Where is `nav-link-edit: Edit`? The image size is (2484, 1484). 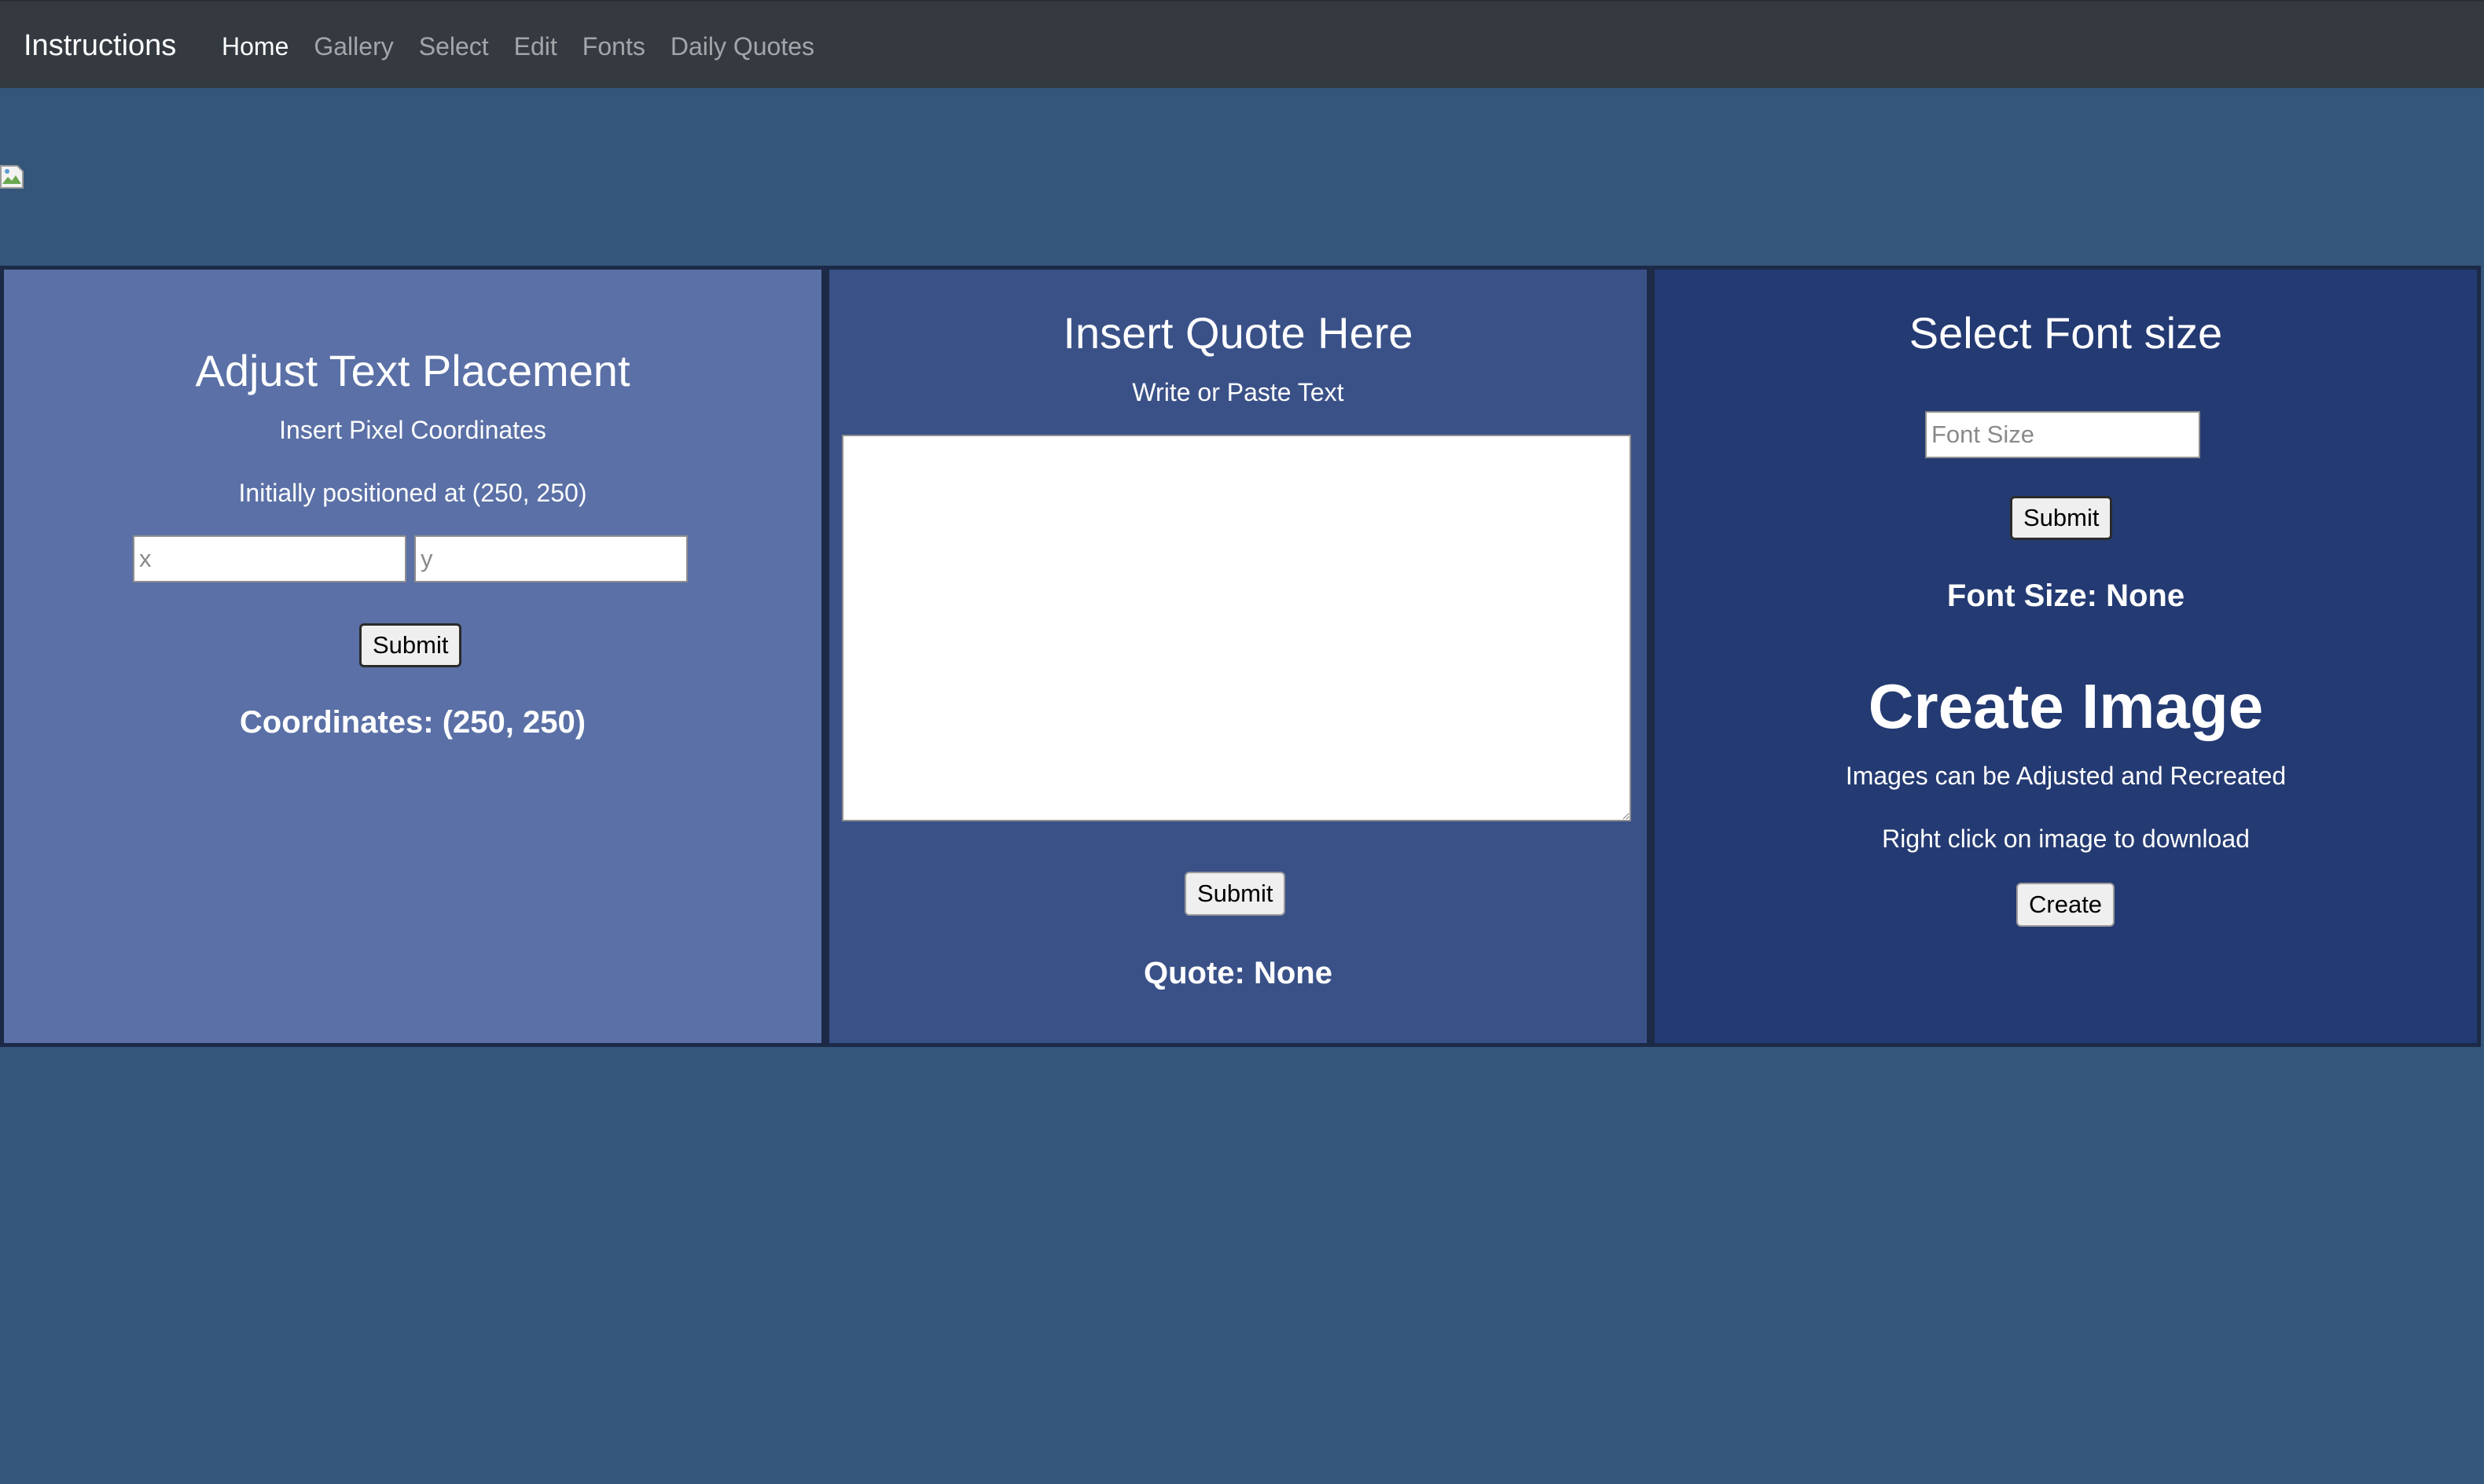
nav-link-edit: Edit is located at coordinates (536, 46).